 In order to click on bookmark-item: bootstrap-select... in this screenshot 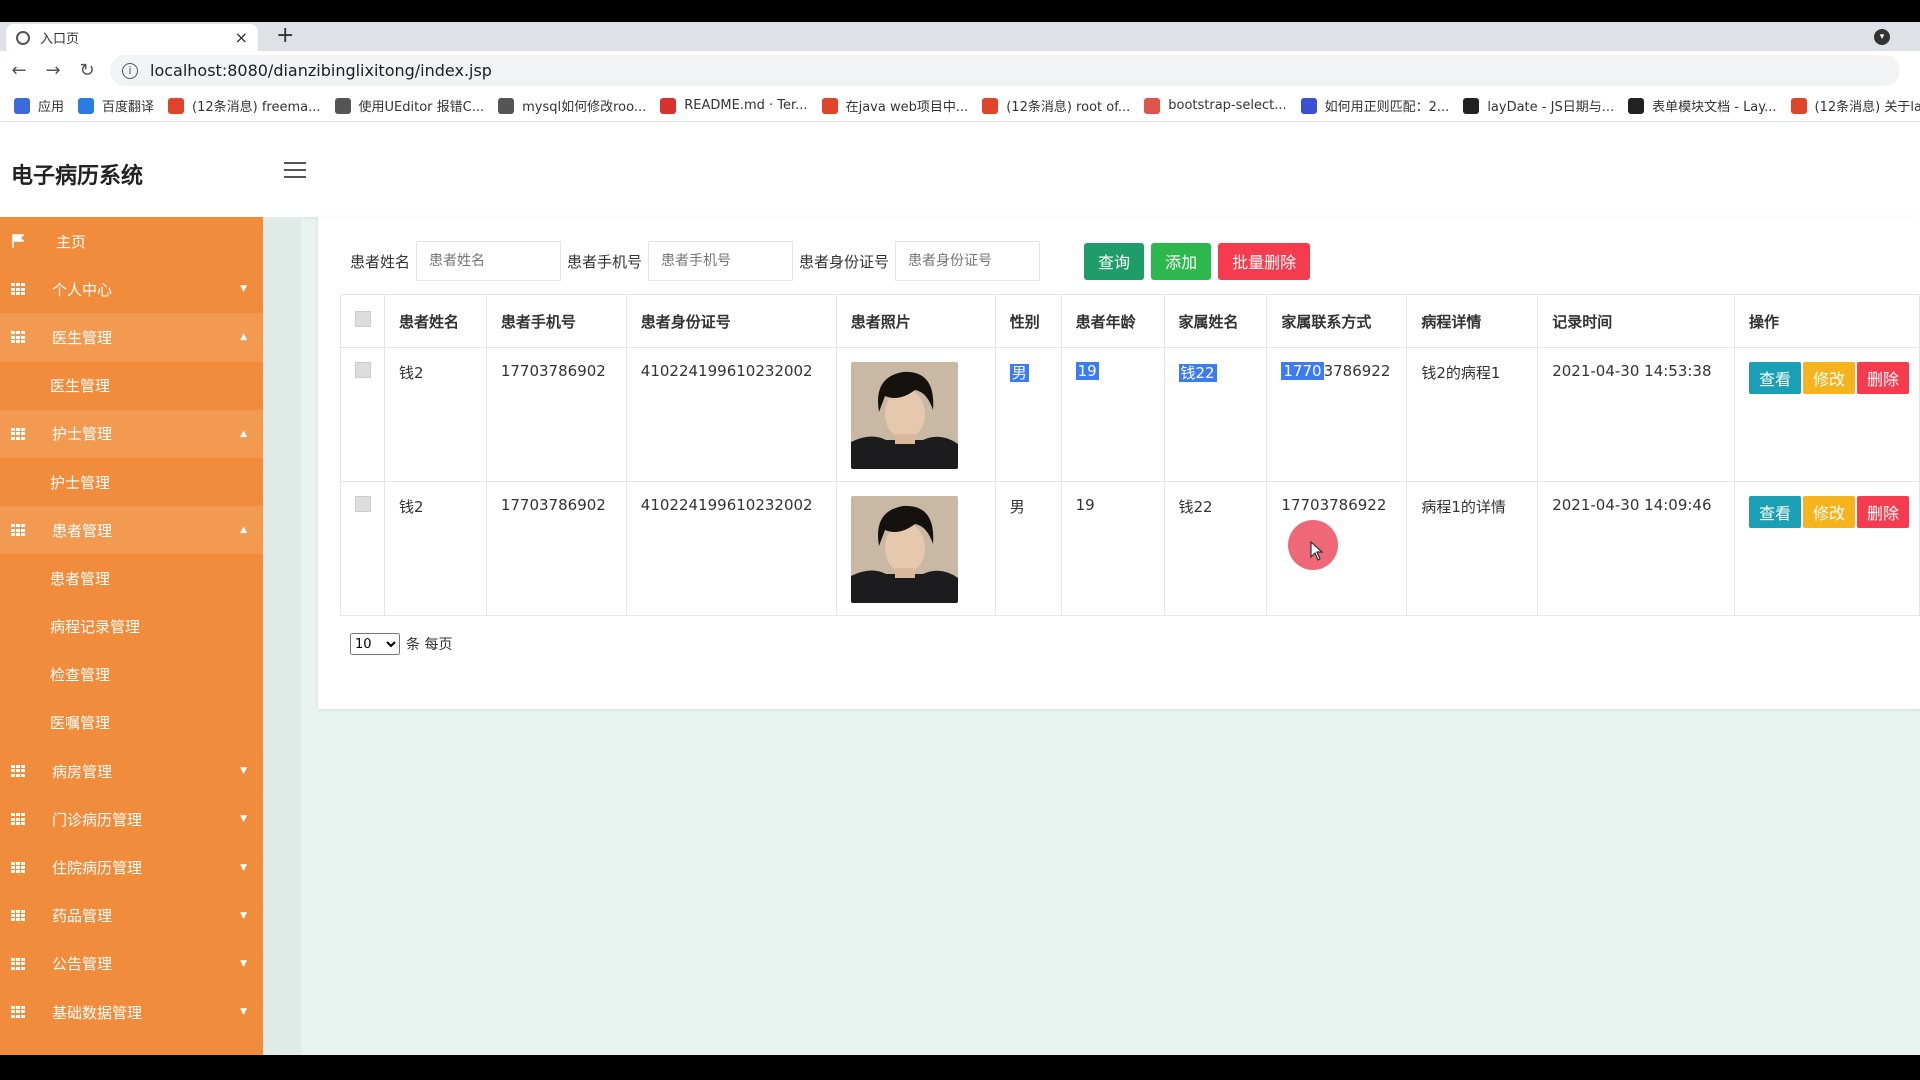, I will do `click(1215, 105)`.